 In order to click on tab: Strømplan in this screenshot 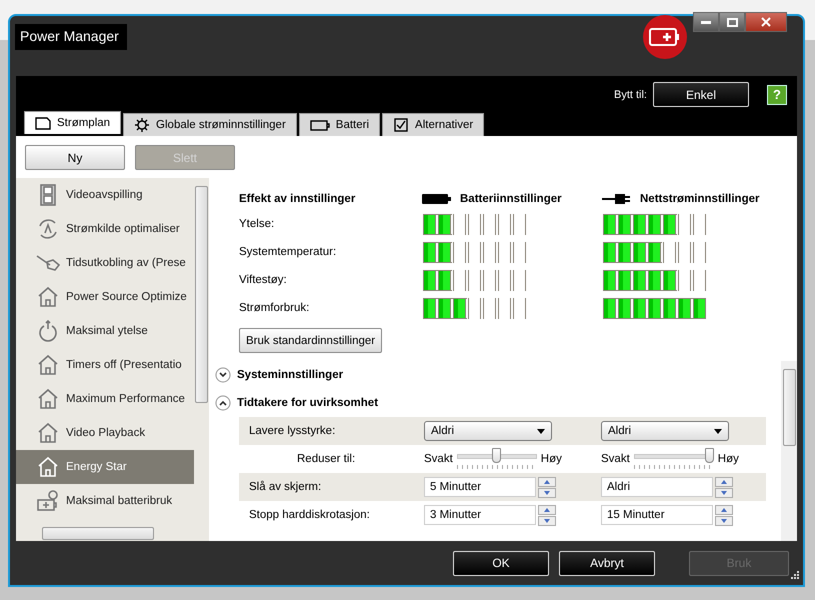, I will do `click(73, 122)`.